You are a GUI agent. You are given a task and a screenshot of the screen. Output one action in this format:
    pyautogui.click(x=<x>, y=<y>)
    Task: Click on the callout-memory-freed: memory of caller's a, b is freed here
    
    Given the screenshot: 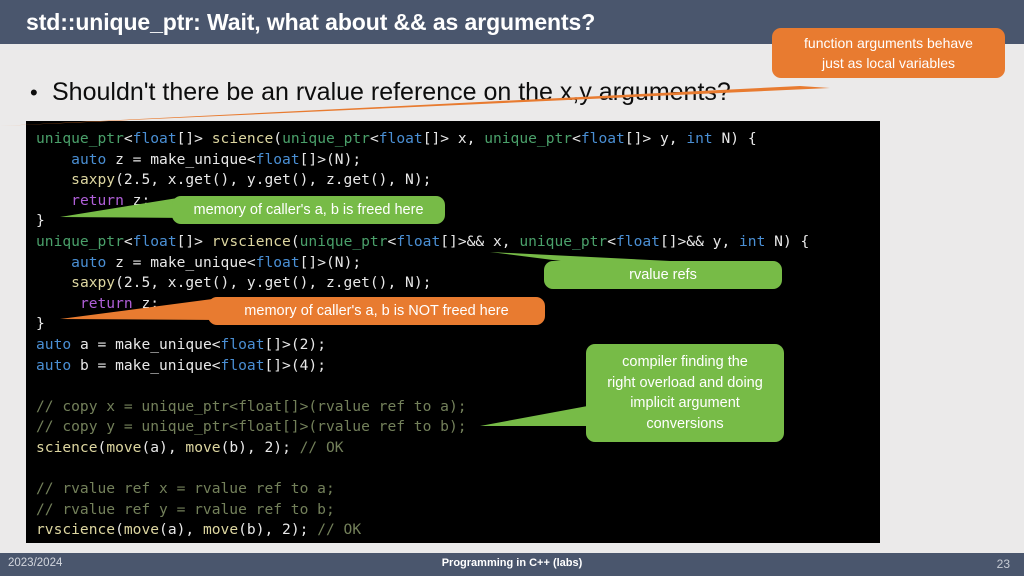 What is the action you would take?
    pyautogui.click(x=308, y=210)
    